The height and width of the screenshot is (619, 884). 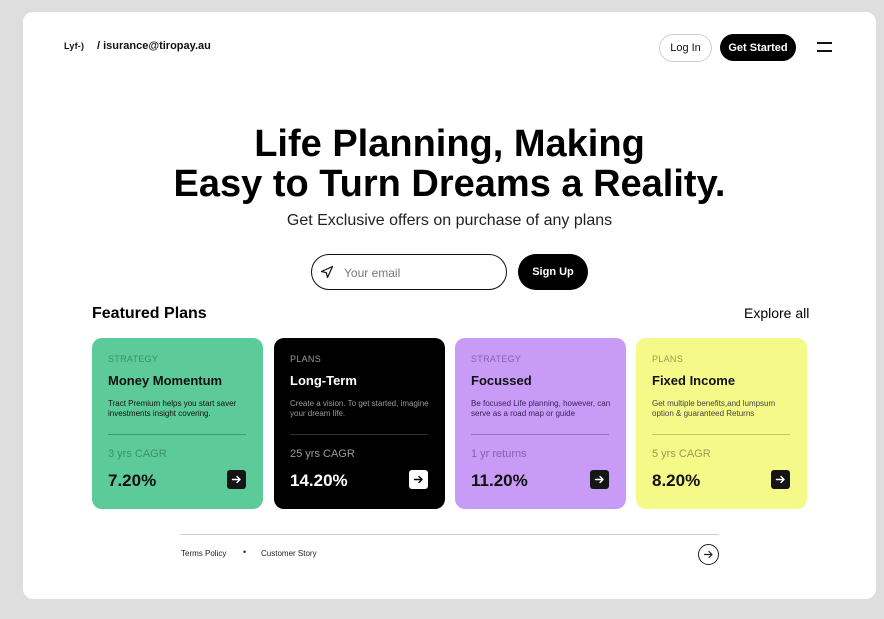 What do you see at coordinates (449, 184) in the screenshot?
I see `hero-title-line-2: Easy to Turn Dreams a Reality.` at bounding box center [449, 184].